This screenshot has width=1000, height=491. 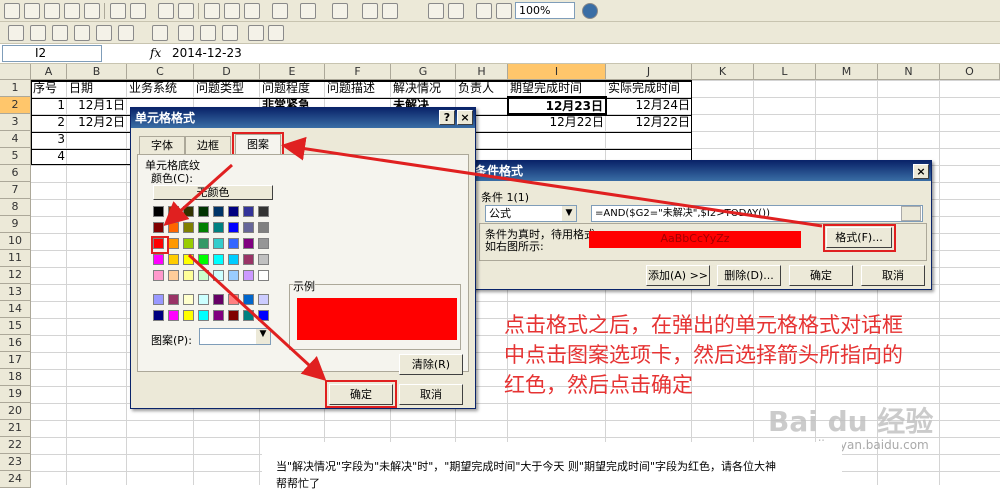 I want to click on question-line-2: 帮帮忙了, so click(x=298, y=483).